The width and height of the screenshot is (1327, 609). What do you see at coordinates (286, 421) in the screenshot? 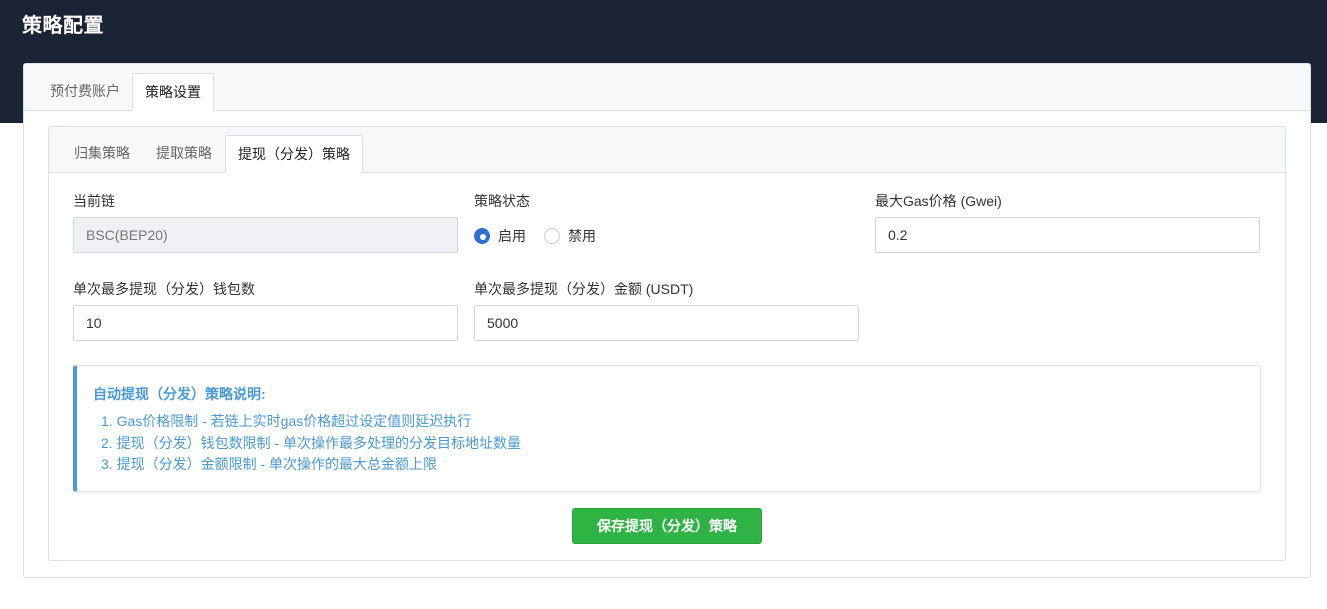
I see `notice-item: 1. Gas价格限制 - 若链上实时gas价格超过设定值则延迟执行` at bounding box center [286, 421].